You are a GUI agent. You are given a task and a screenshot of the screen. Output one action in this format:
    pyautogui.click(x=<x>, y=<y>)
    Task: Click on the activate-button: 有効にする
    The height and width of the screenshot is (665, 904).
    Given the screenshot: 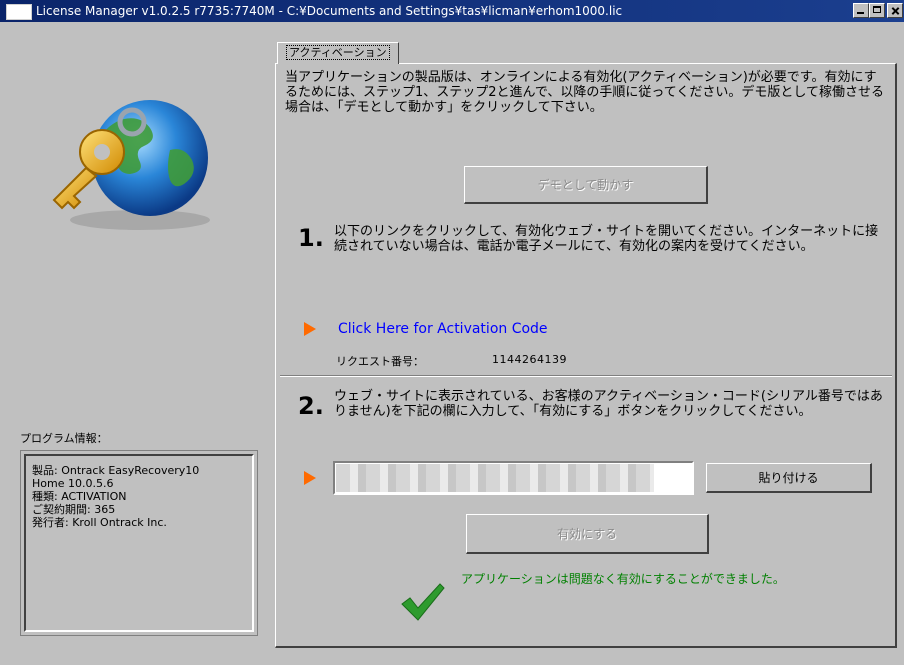 What is the action you would take?
    pyautogui.click(x=587, y=534)
    